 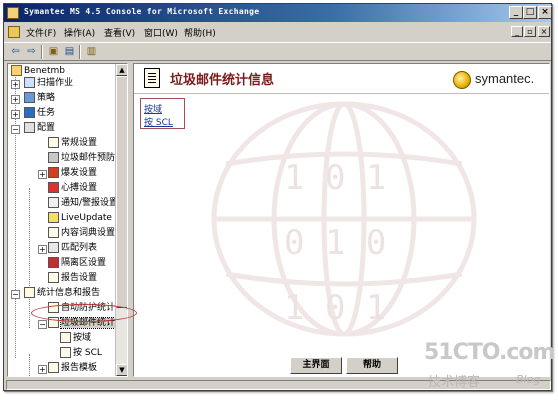 I want to click on expand-toggle-outbreak: +, so click(x=42, y=174).